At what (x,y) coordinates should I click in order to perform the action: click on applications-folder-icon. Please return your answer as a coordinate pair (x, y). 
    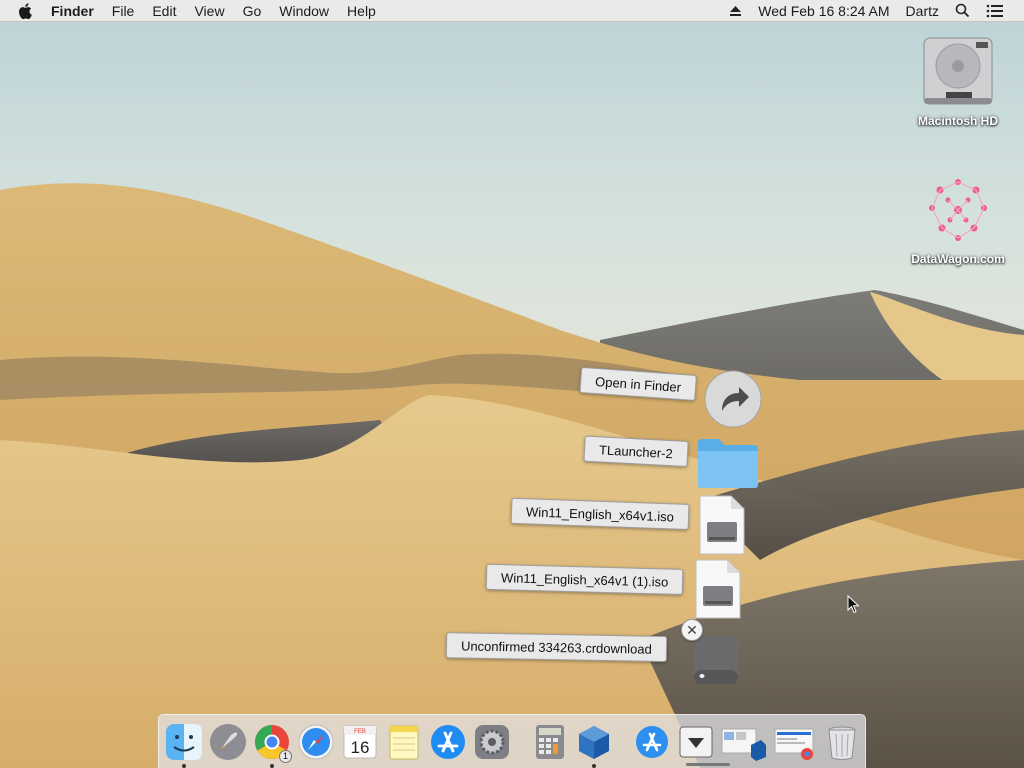
    Looking at the image, I should click on (652, 741).